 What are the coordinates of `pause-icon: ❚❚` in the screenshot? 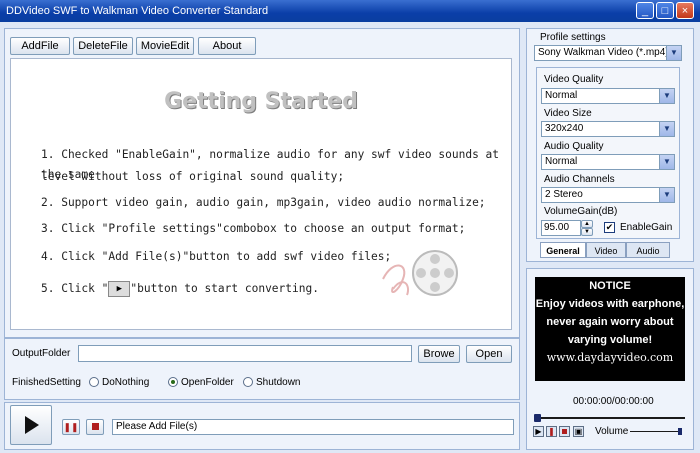 It's located at (71, 427).